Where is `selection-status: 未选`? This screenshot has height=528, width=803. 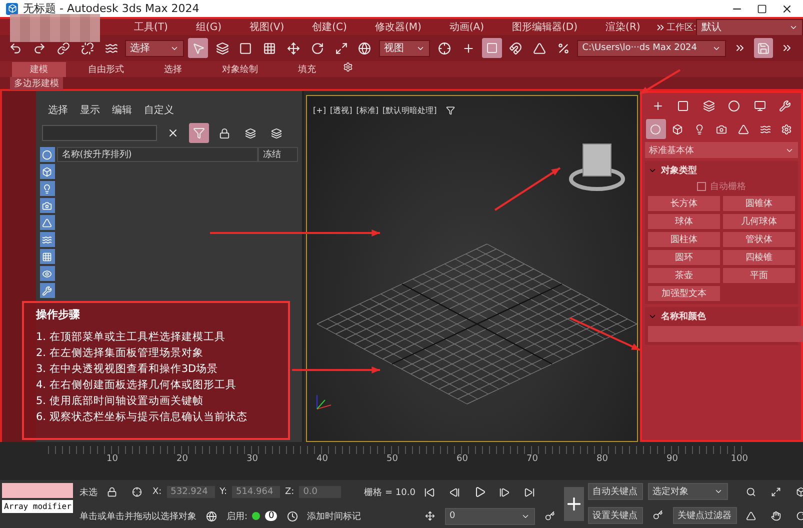 selection-status: 未选 is located at coordinates (88, 492).